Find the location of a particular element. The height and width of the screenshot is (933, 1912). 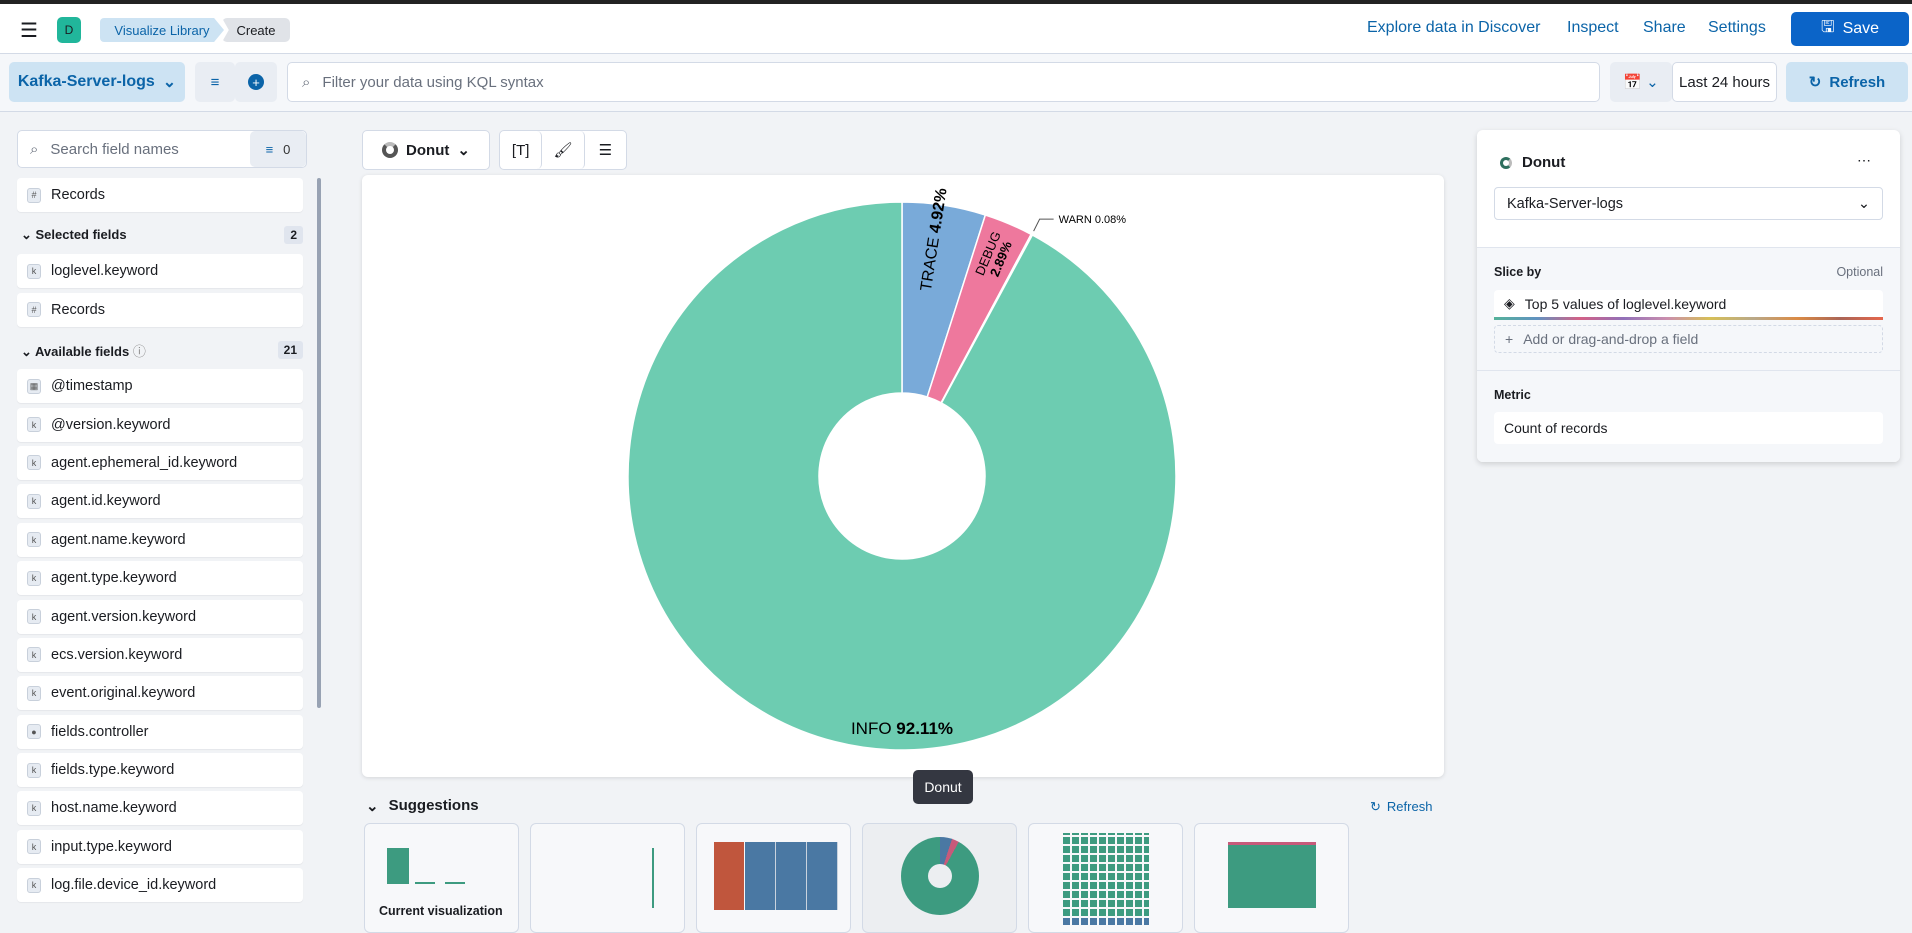

inspect-link: Inspect is located at coordinates (1593, 28).